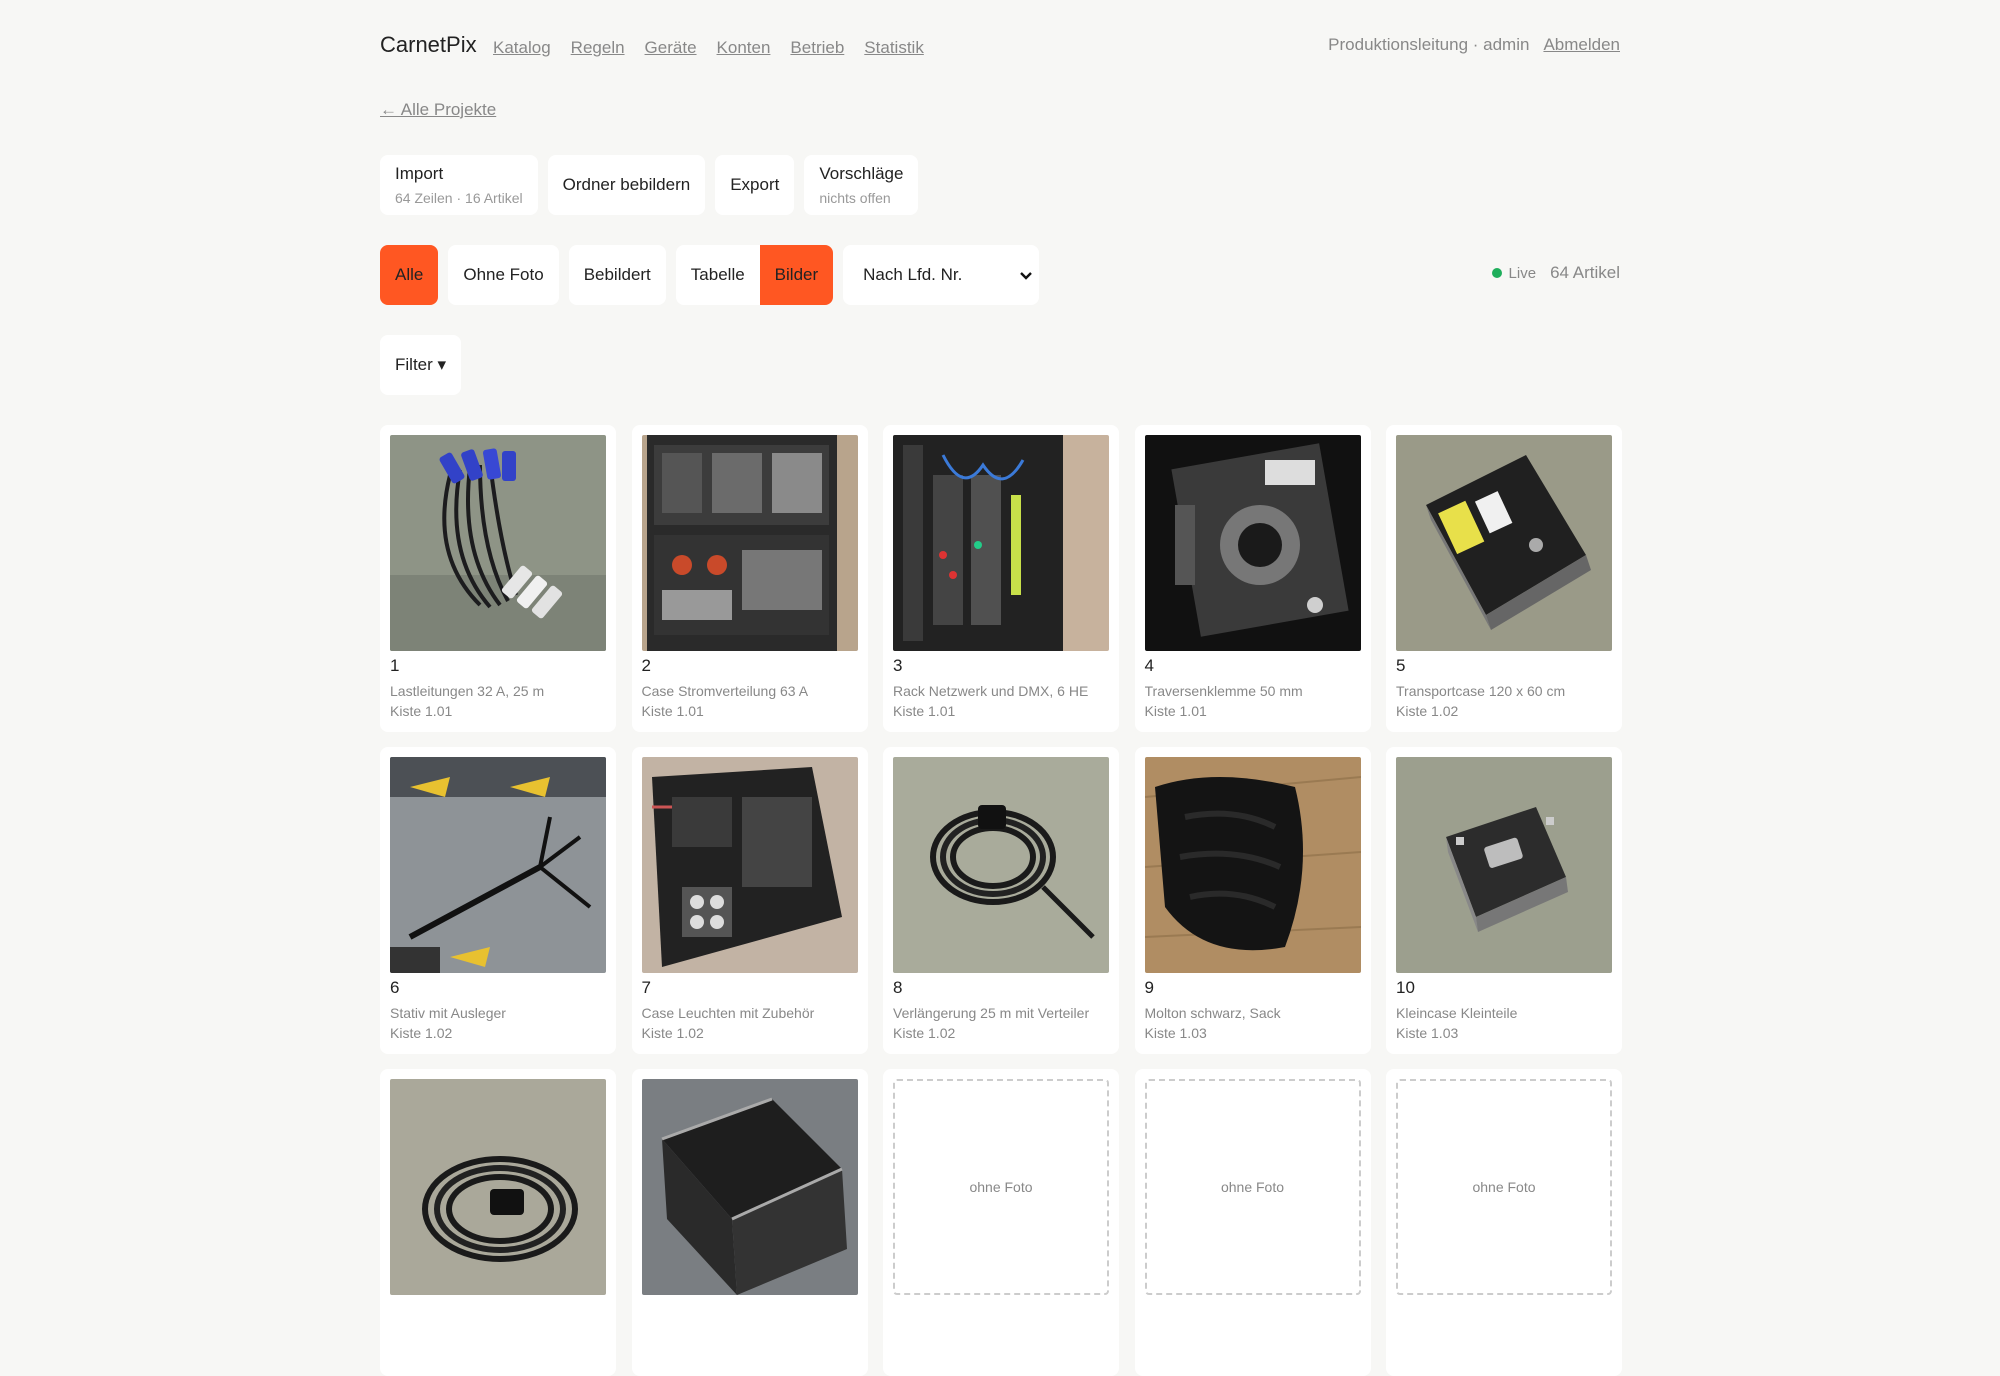  What do you see at coordinates (438, 110) in the screenshot?
I see `back-to-projects-link: ← Alle Projekte` at bounding box center [438, 110].